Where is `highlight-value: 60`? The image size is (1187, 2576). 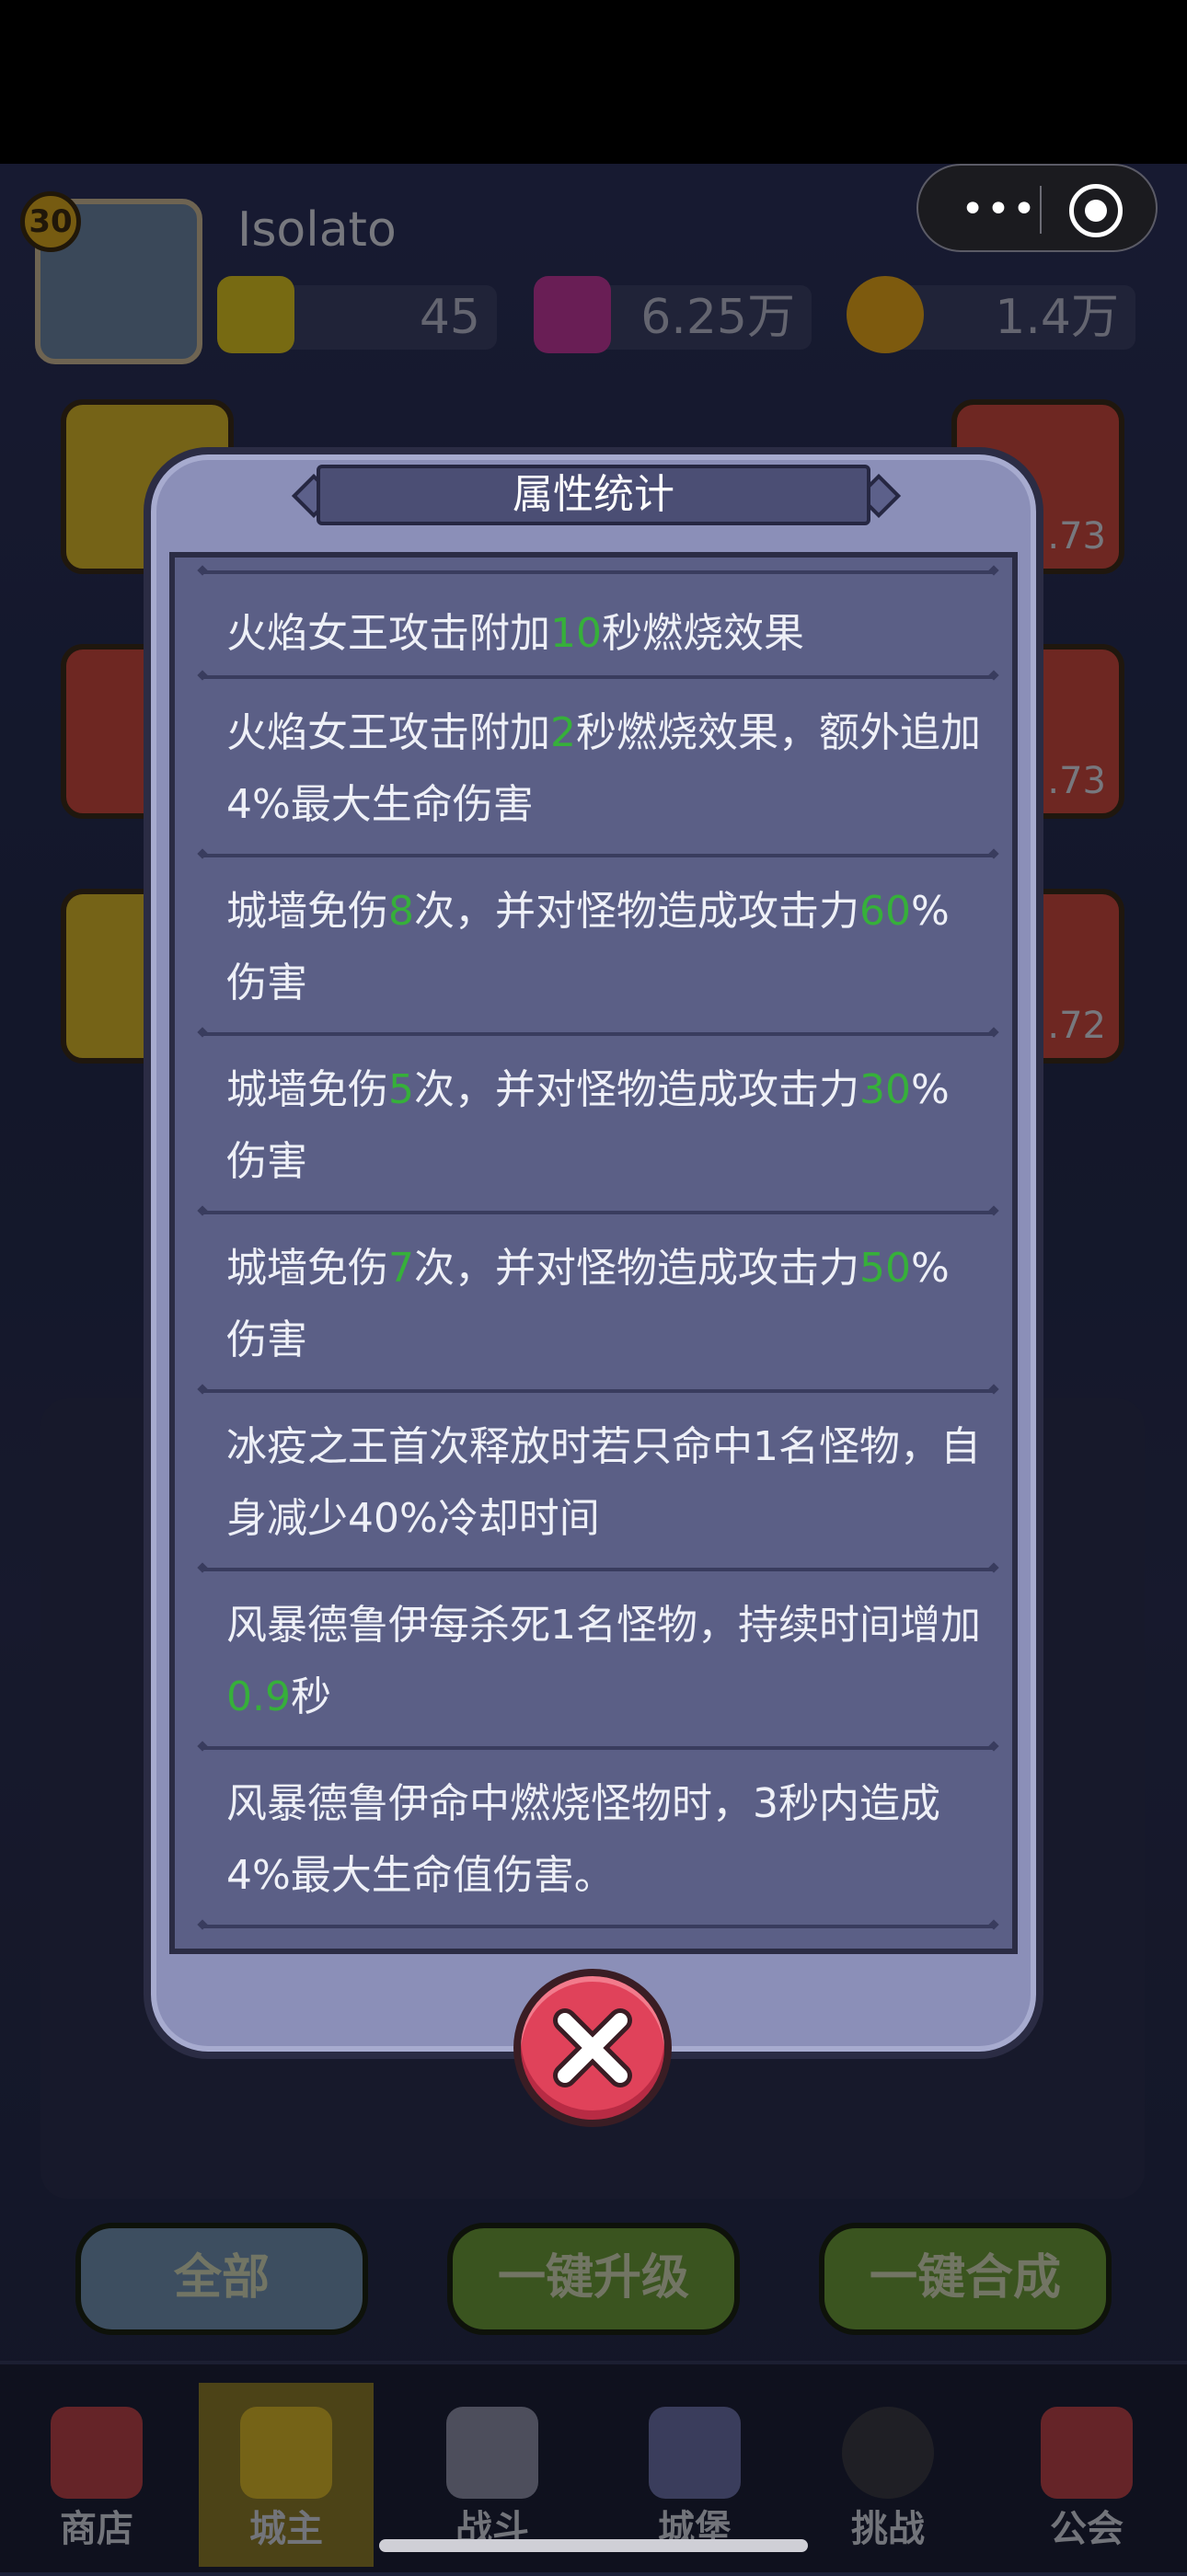
highlight-value: 60 is located at coordinates (885, 911).